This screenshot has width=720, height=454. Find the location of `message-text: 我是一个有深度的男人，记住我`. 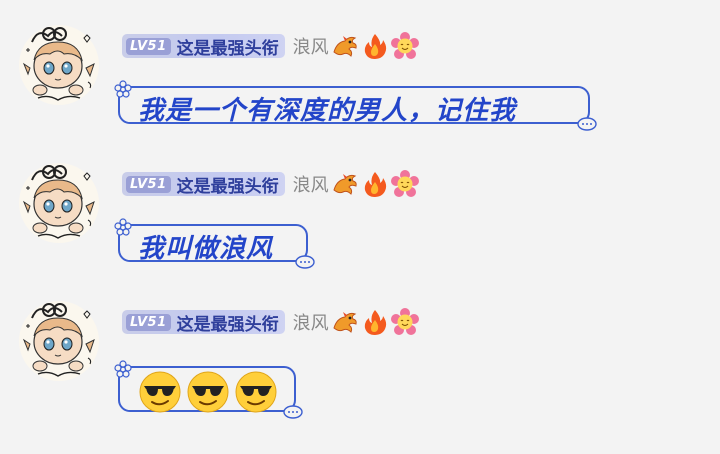

message-text: 我是一个有深度的男人，记住我 is located at coordinates (327, 111).